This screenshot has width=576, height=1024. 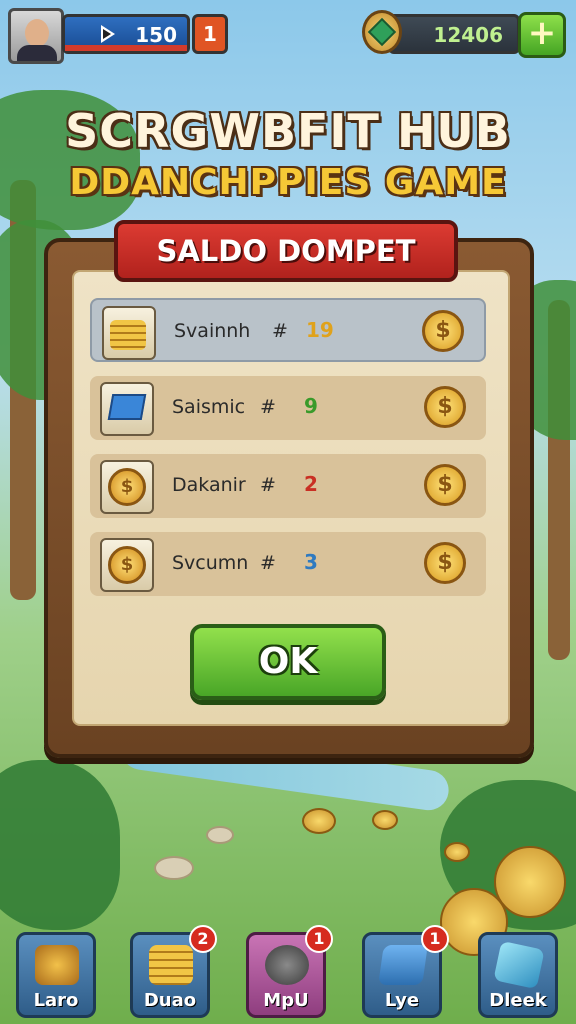 I want to click on nav-lye: Lye 1, so click(x=405, y=971).